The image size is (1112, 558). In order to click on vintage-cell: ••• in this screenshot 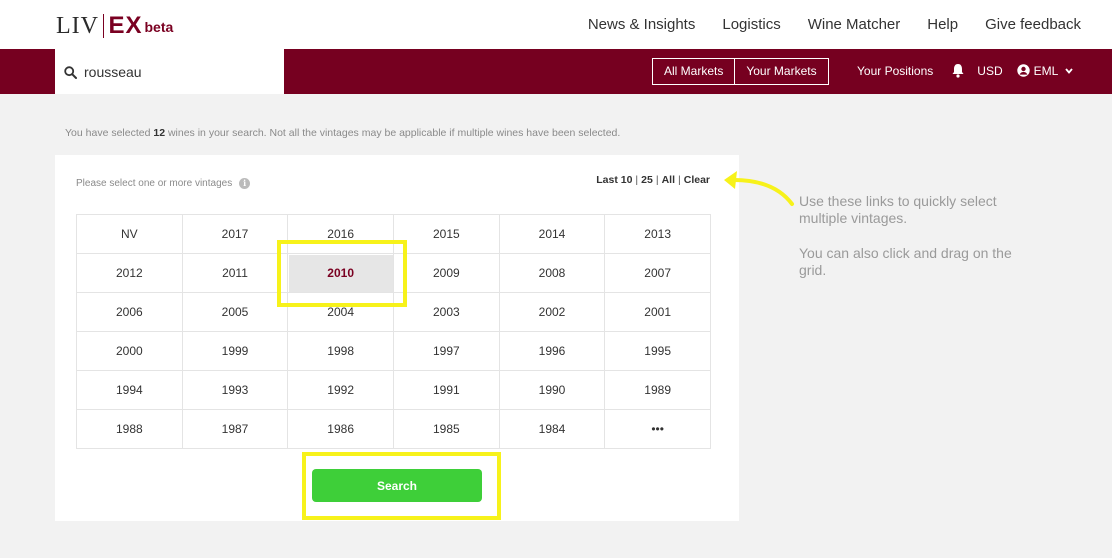, I will do `click(658, 429)`.